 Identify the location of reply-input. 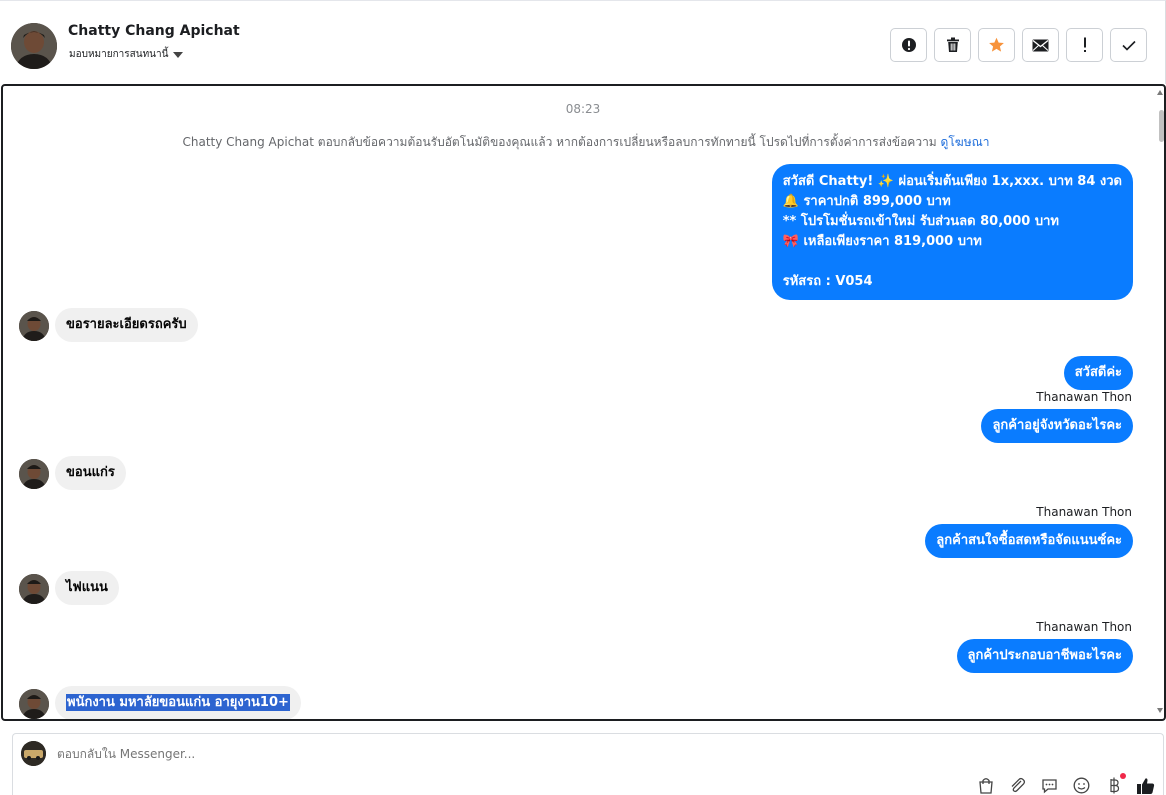
(457, 754).